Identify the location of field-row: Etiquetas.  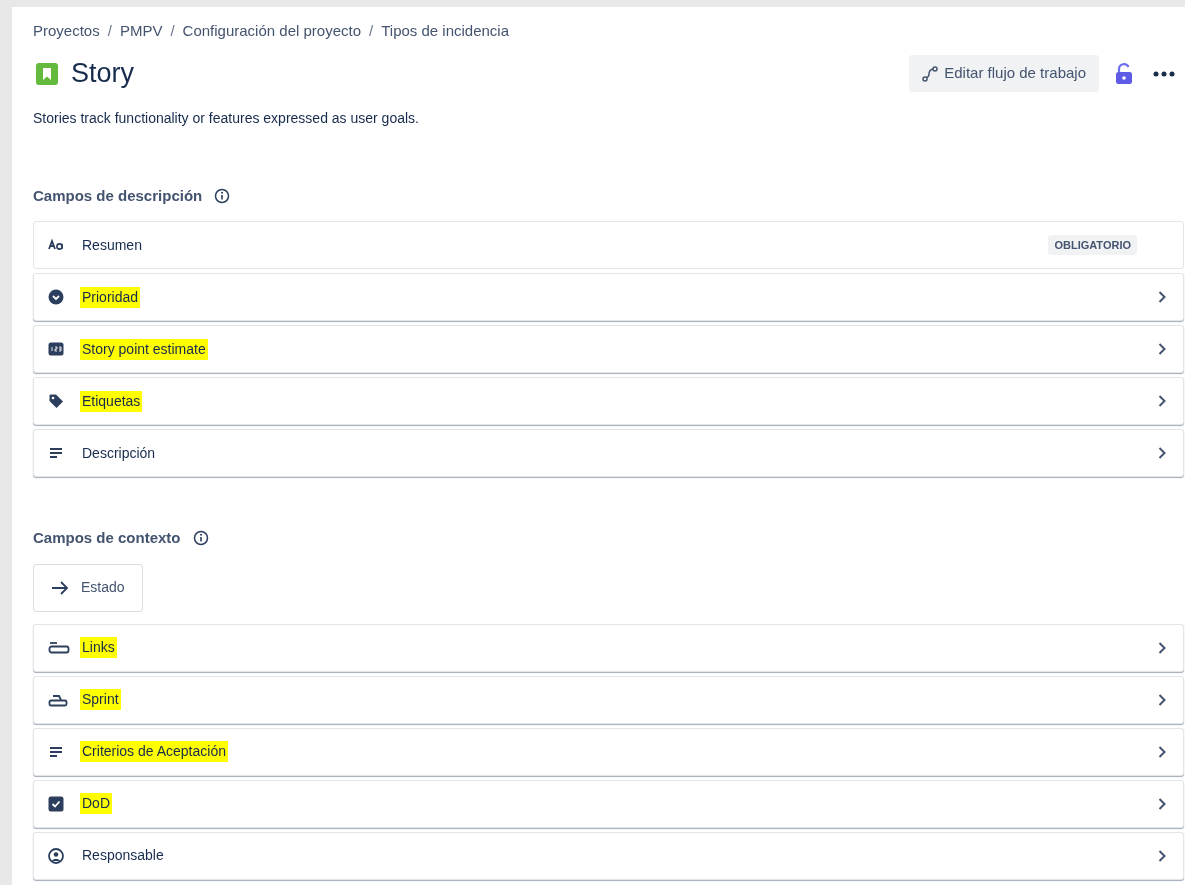
(608, 401).